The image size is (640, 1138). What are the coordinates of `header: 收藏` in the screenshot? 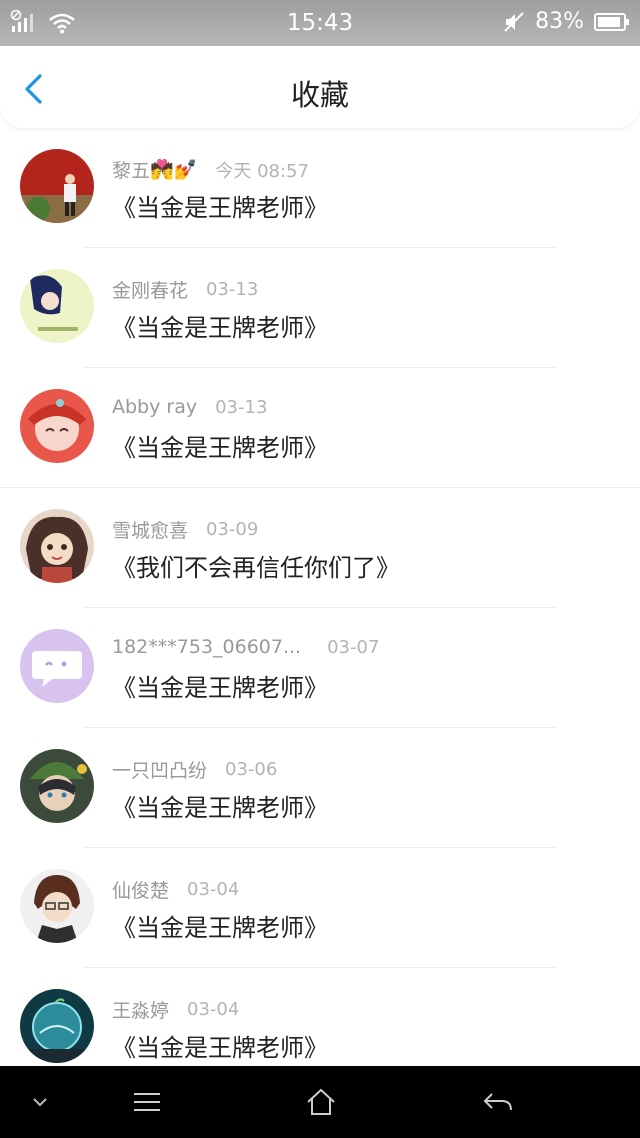 It's located at (320, 87).